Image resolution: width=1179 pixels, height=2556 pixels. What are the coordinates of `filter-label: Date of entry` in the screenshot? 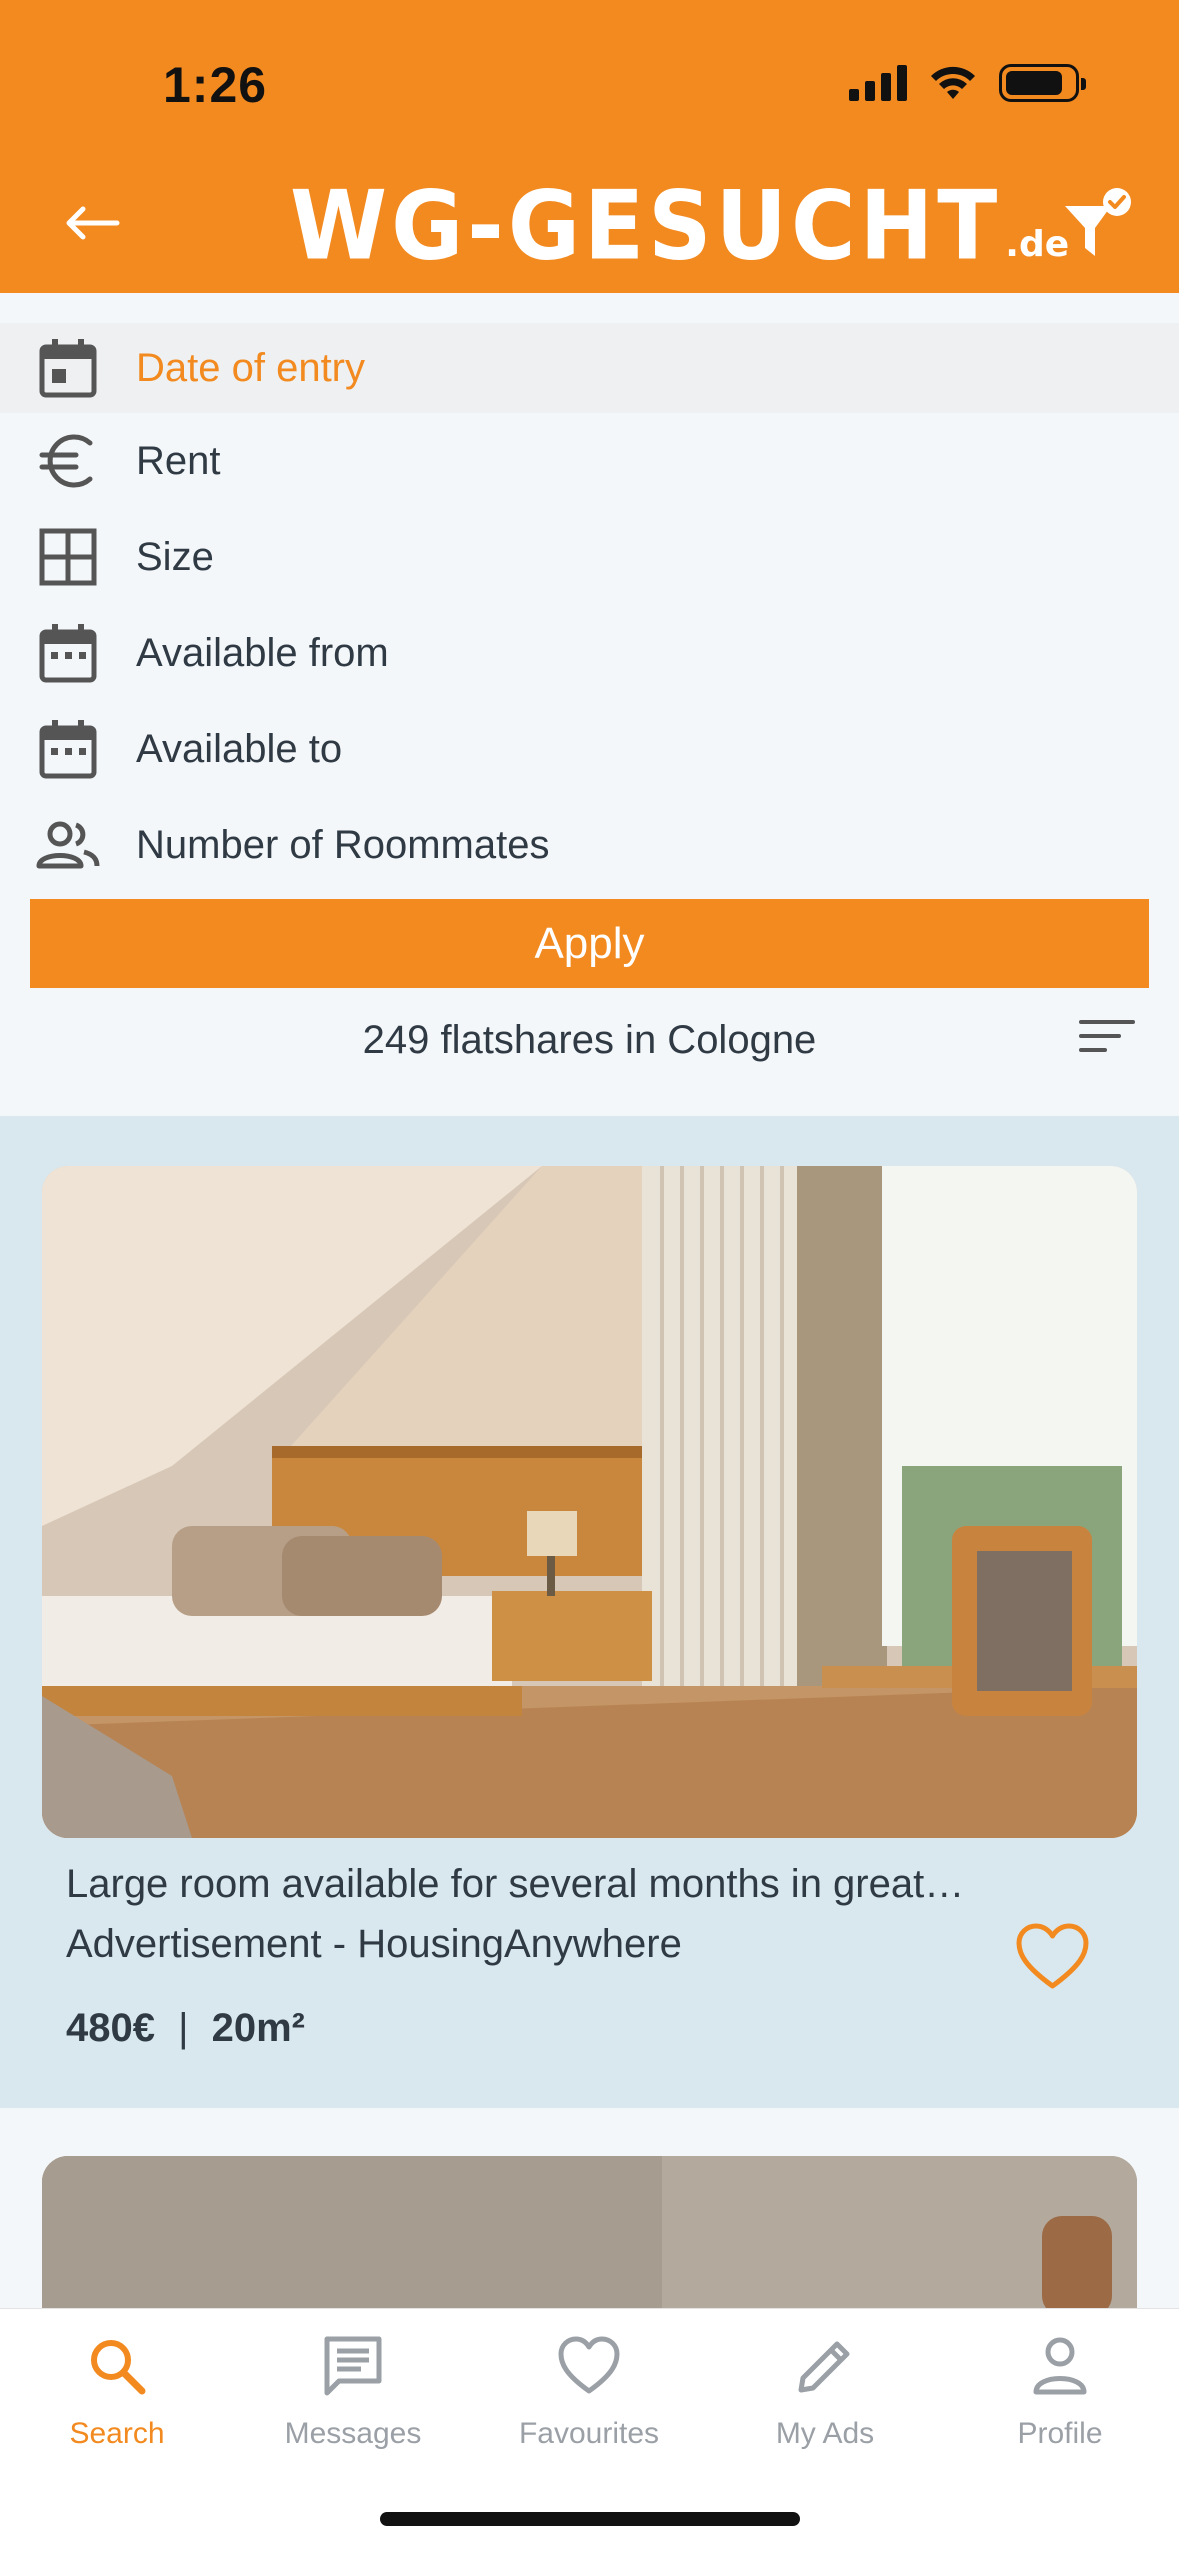 It's located at (251, 367).